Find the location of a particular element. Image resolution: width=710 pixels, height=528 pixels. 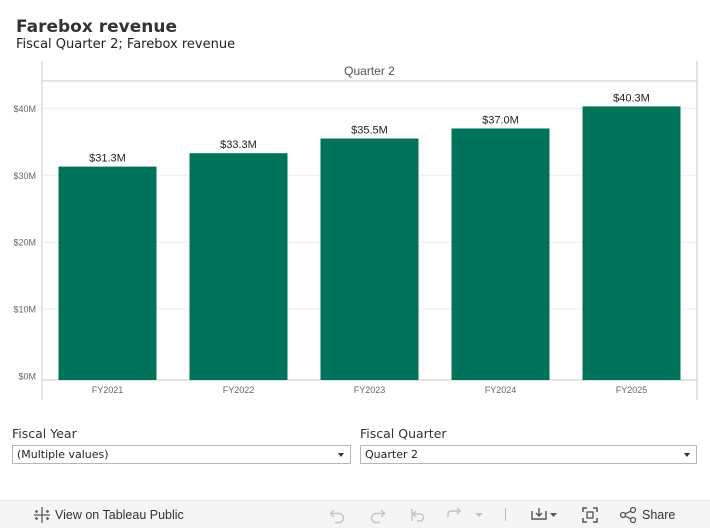

refresh-options-button is located at coordinates (479, 514).